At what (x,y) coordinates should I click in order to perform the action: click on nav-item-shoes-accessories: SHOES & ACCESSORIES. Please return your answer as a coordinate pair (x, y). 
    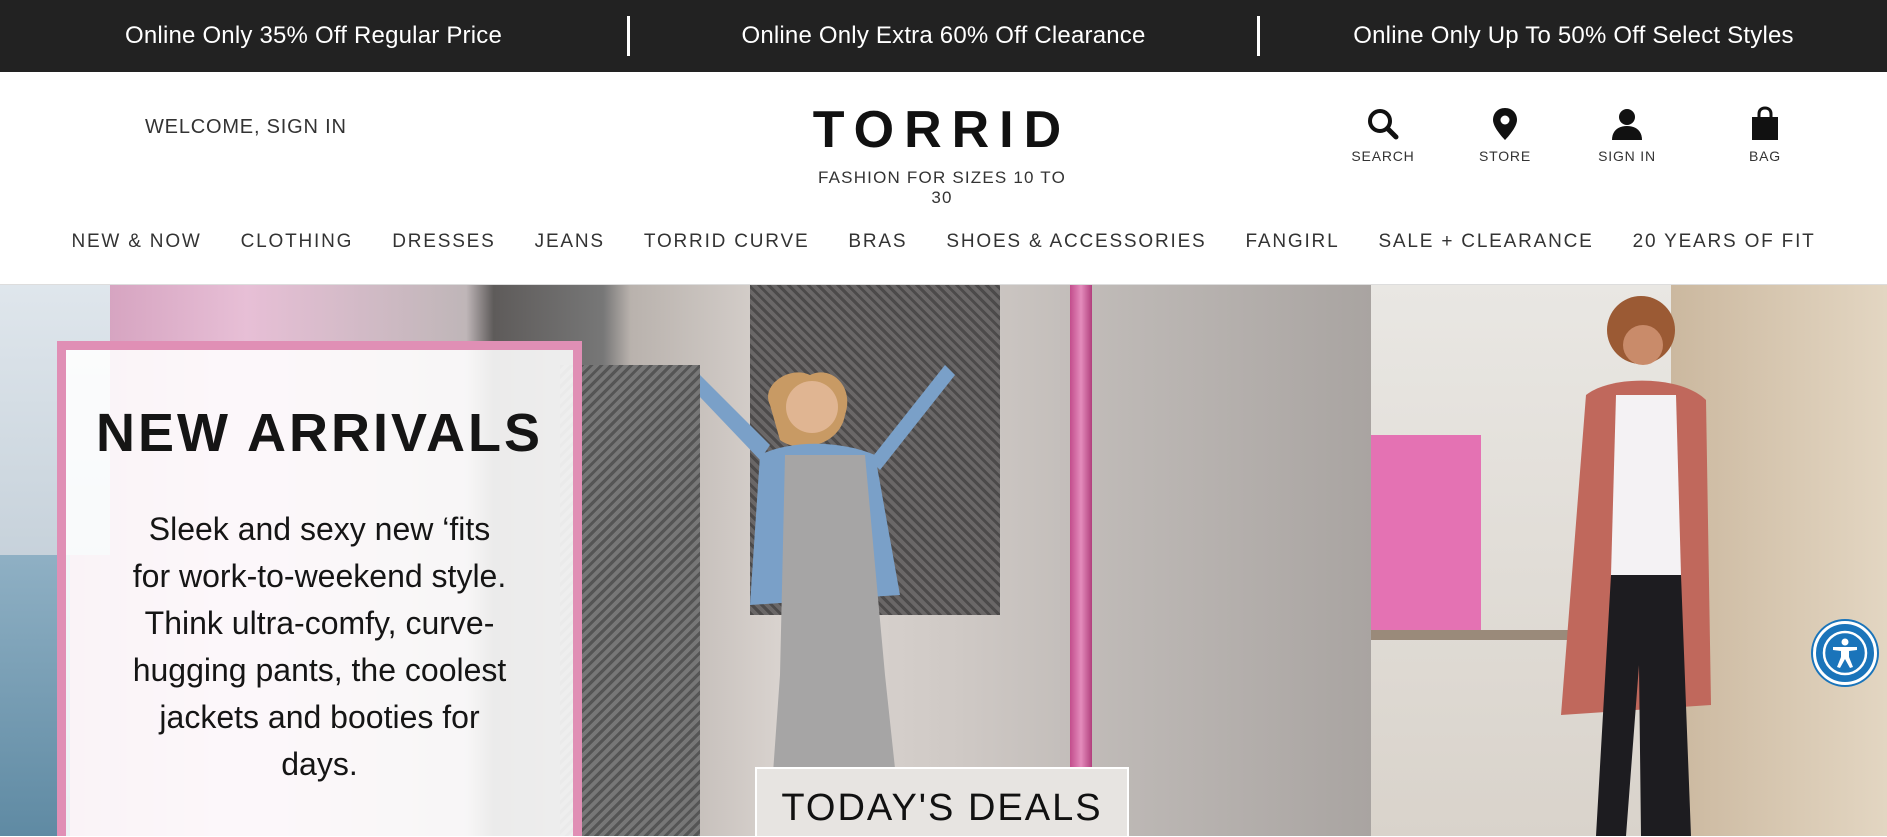
    Looking at the image, I should click on (1076, 242).